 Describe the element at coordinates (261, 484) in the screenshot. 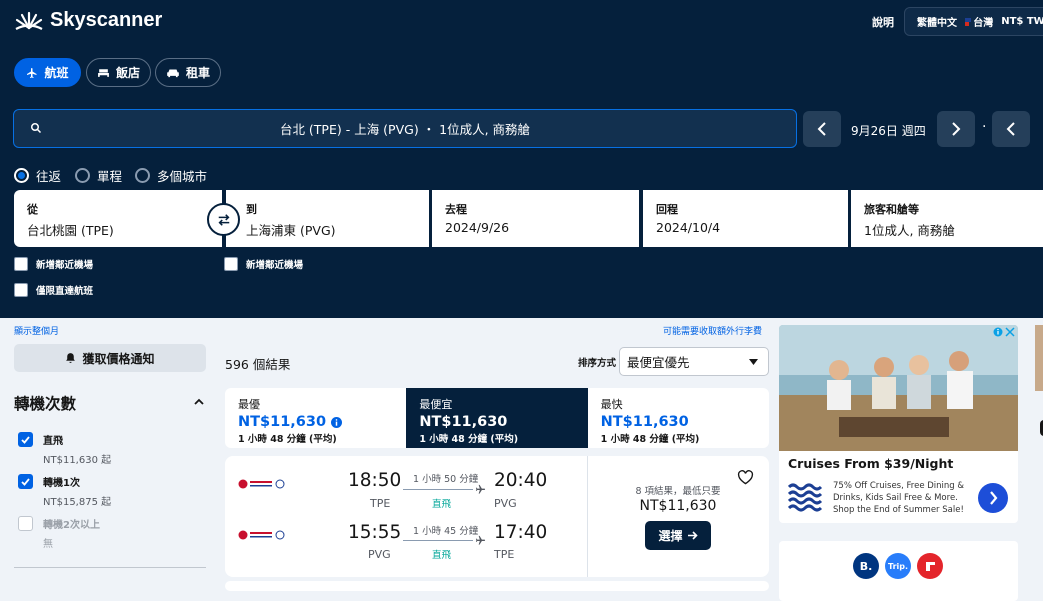

I see `airline-logo-icon` at that location.